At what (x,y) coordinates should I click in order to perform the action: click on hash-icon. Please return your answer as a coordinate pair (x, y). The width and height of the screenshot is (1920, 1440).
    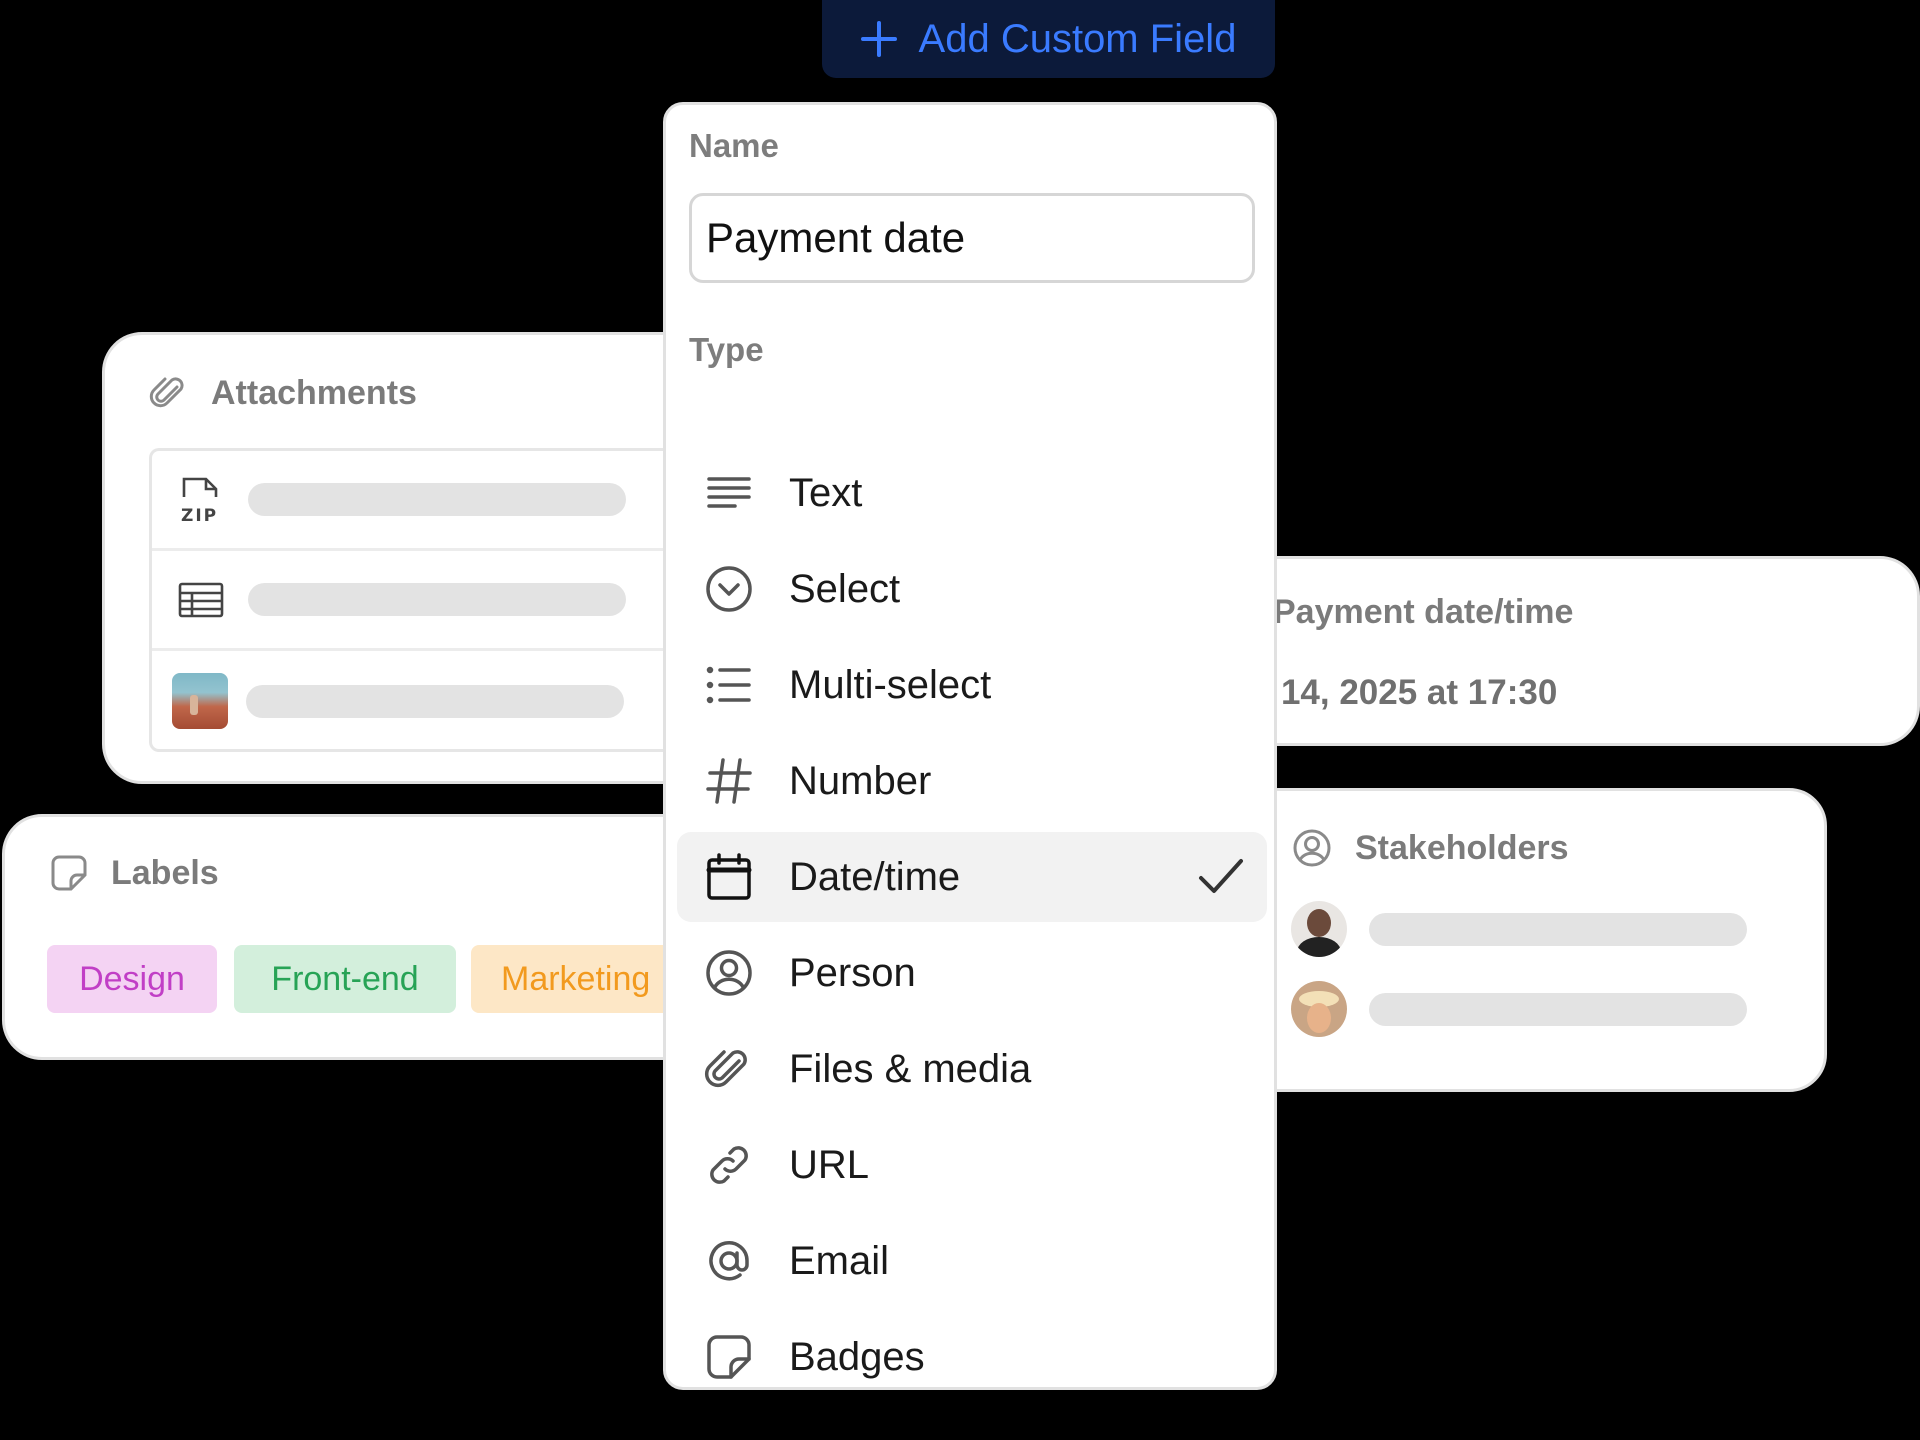
    Looking at the image, I should click on (729, 781).